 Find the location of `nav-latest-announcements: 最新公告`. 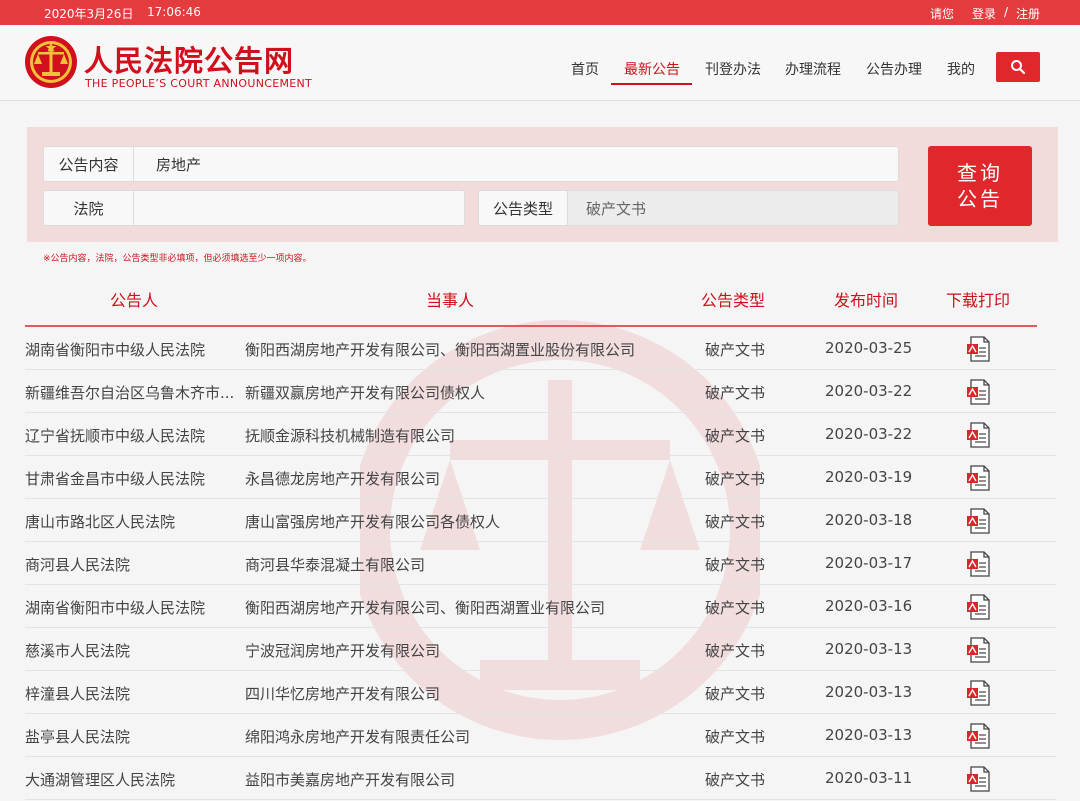

nav-latest-announcements: 最新公告 is located at coordinates (652, 69).